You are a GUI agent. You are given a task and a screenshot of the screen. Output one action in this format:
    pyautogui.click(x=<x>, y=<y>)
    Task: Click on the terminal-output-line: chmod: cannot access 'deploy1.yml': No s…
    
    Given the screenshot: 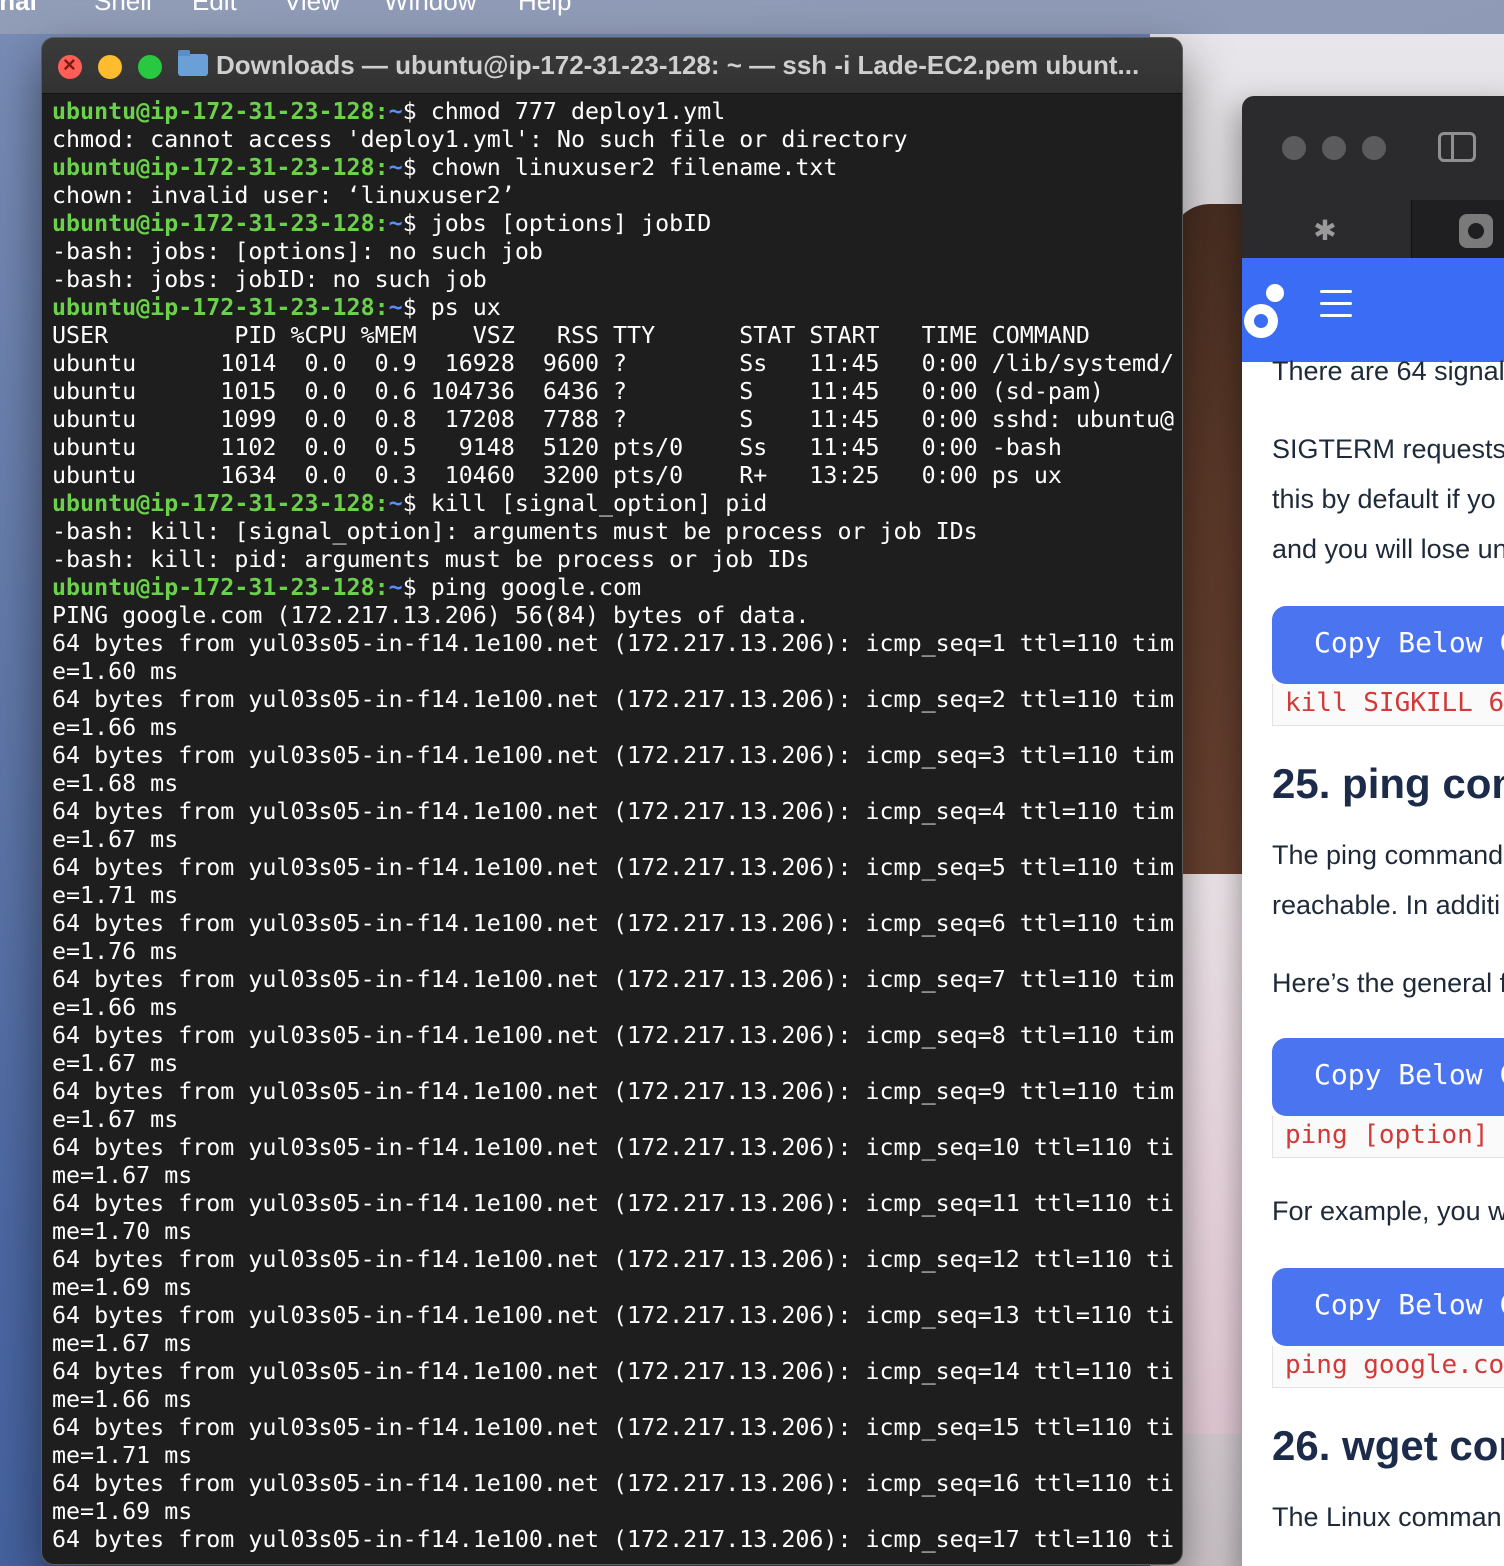 What is the action you would take?
    pyautogui.click(x=480, y=139)
    